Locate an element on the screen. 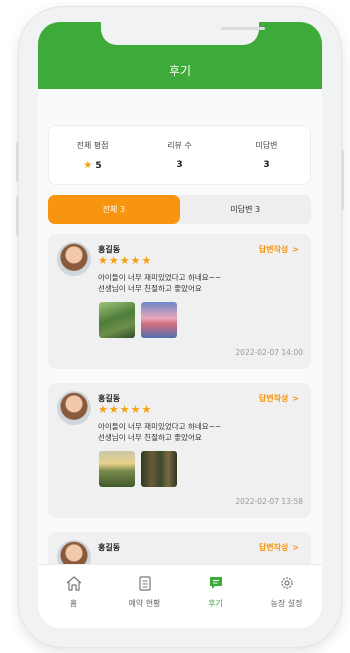 The image size is (350, 653). stat-unanswered: 미답변 3 is located at coordinates (266, 155).